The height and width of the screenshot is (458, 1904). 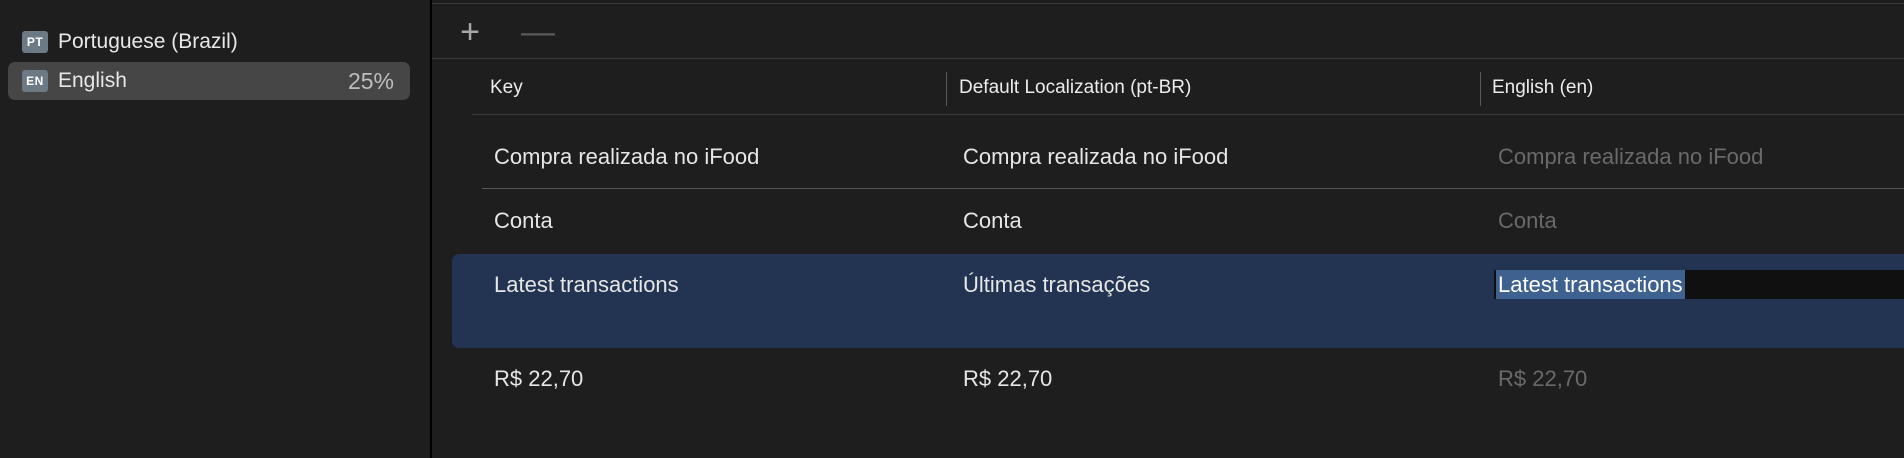 What do you see at coordinates (538, 379) in the screenshot?
I see `key-cell: R$ 22,70` at bounding box center [538, 379].